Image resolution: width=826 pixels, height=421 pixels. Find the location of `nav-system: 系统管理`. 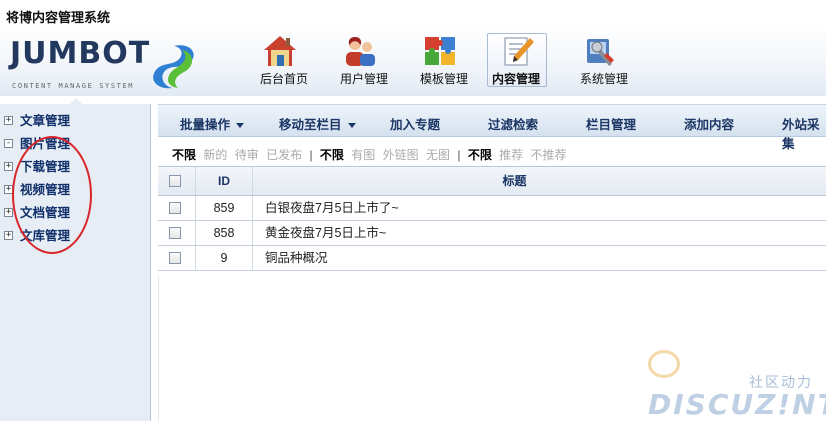

nav-system: 系统管理 is located at coordinates (604, 58).